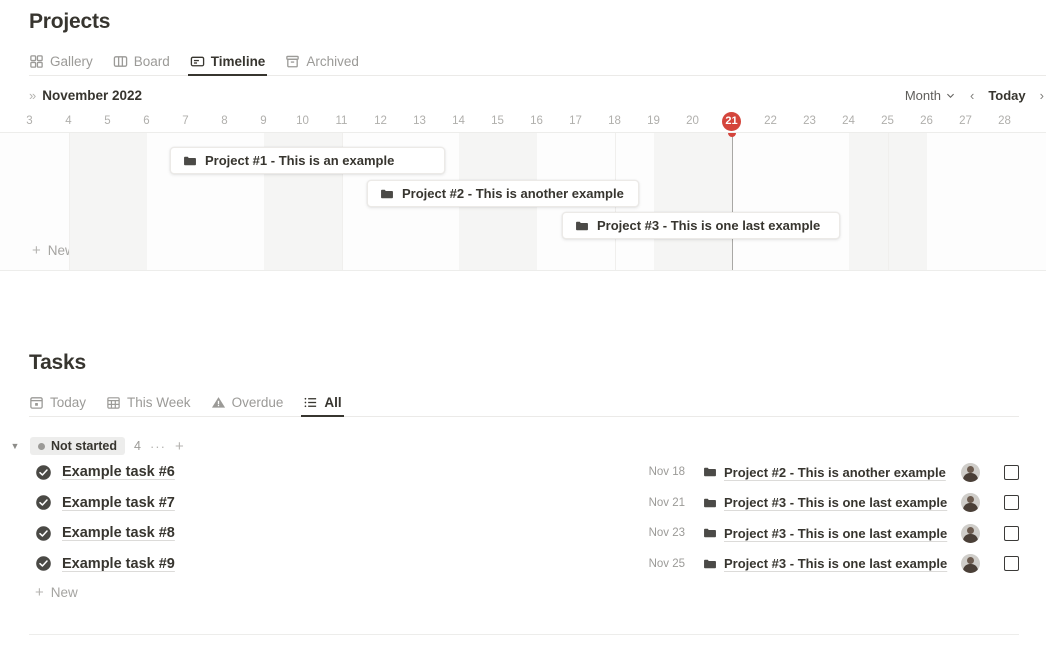 The image size is (1046, 648). Describe the element at coordinates (64, 592) in the screenshot. I see `tasks-new-label: New` at that location.